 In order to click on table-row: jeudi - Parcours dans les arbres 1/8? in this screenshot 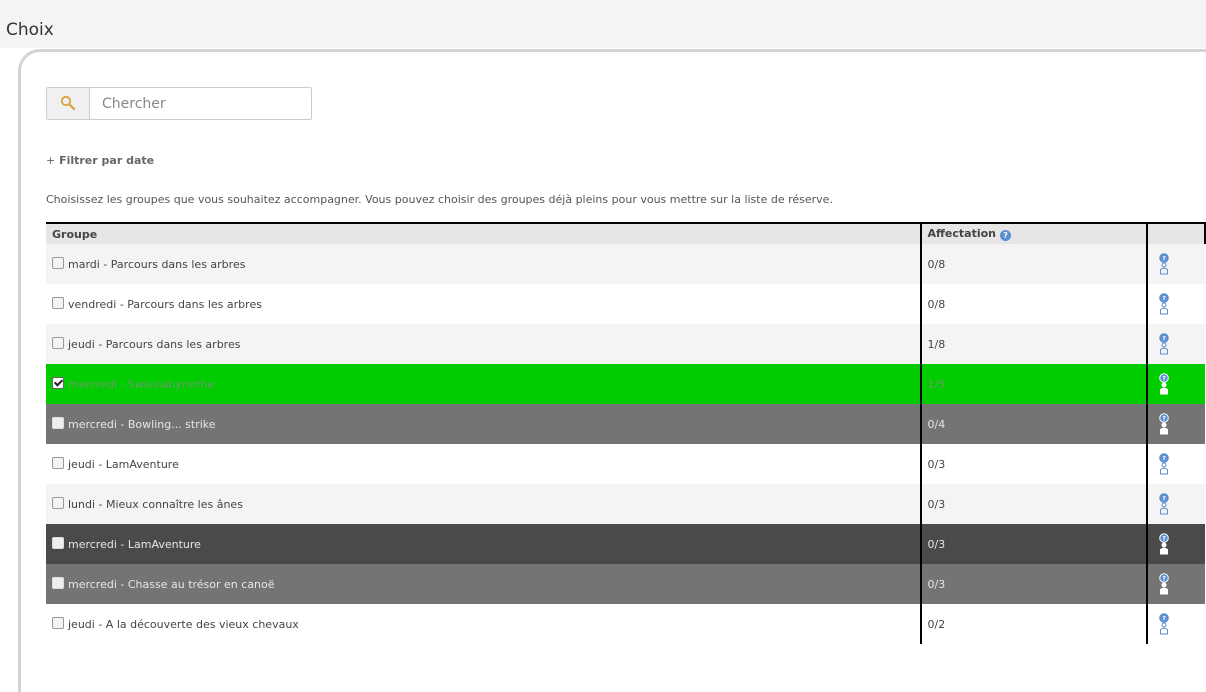, I will do `click(625, 344)`.